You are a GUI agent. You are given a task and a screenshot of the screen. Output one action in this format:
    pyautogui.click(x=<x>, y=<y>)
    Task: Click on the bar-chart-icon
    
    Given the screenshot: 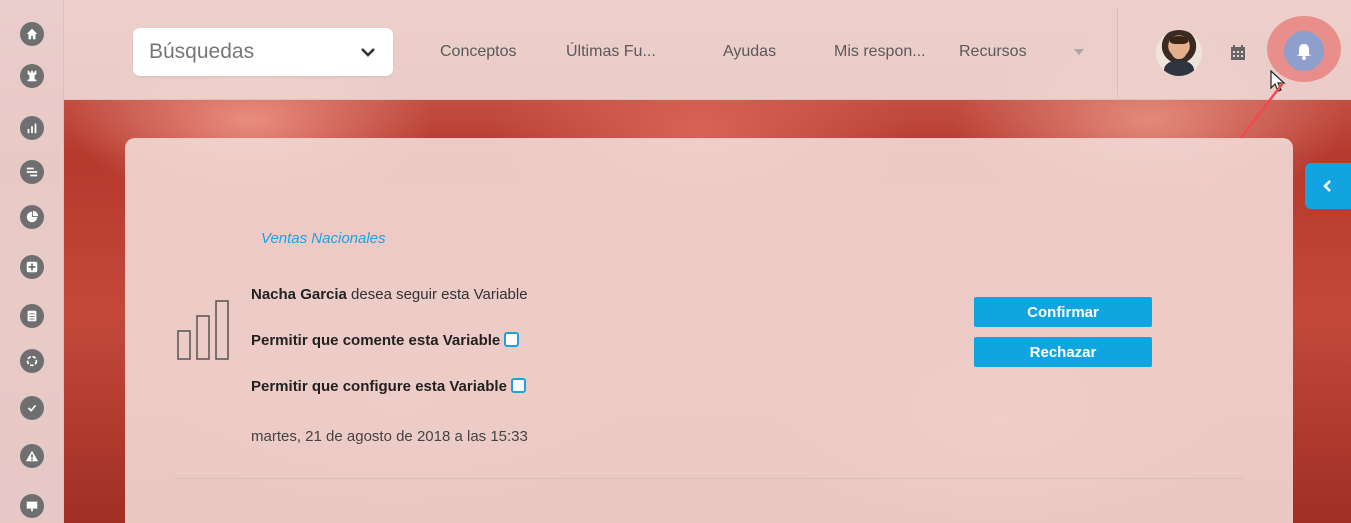 What is the action you would take?
    pyautogui.click(x=32, y=128)
    